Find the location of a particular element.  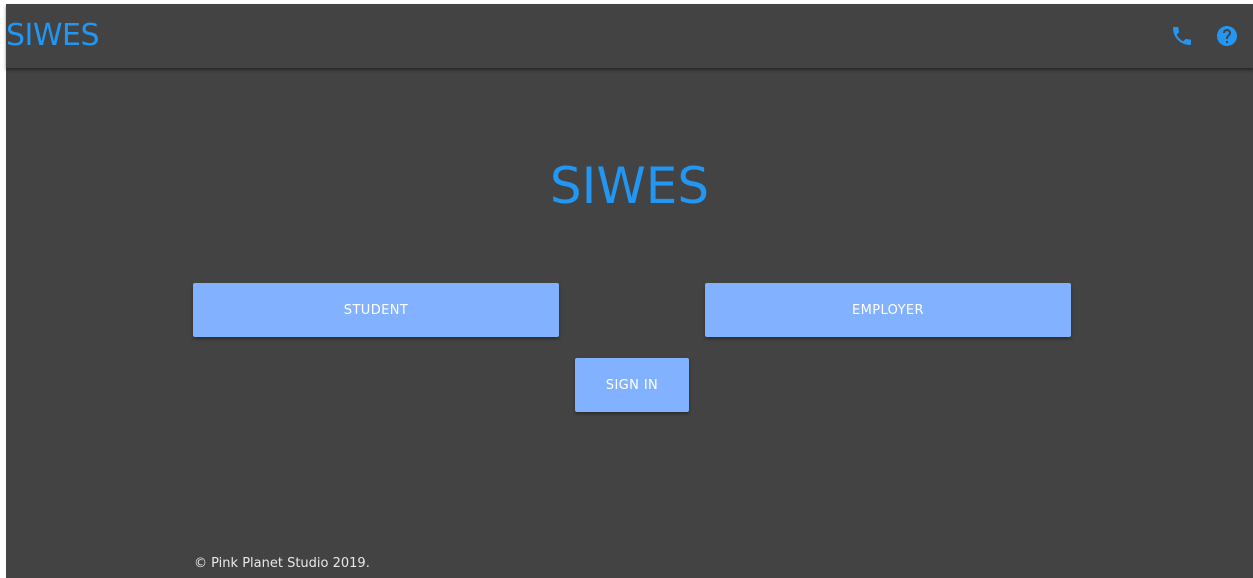

employer-button: EMPLOYER is located at coordinates (888, 310).